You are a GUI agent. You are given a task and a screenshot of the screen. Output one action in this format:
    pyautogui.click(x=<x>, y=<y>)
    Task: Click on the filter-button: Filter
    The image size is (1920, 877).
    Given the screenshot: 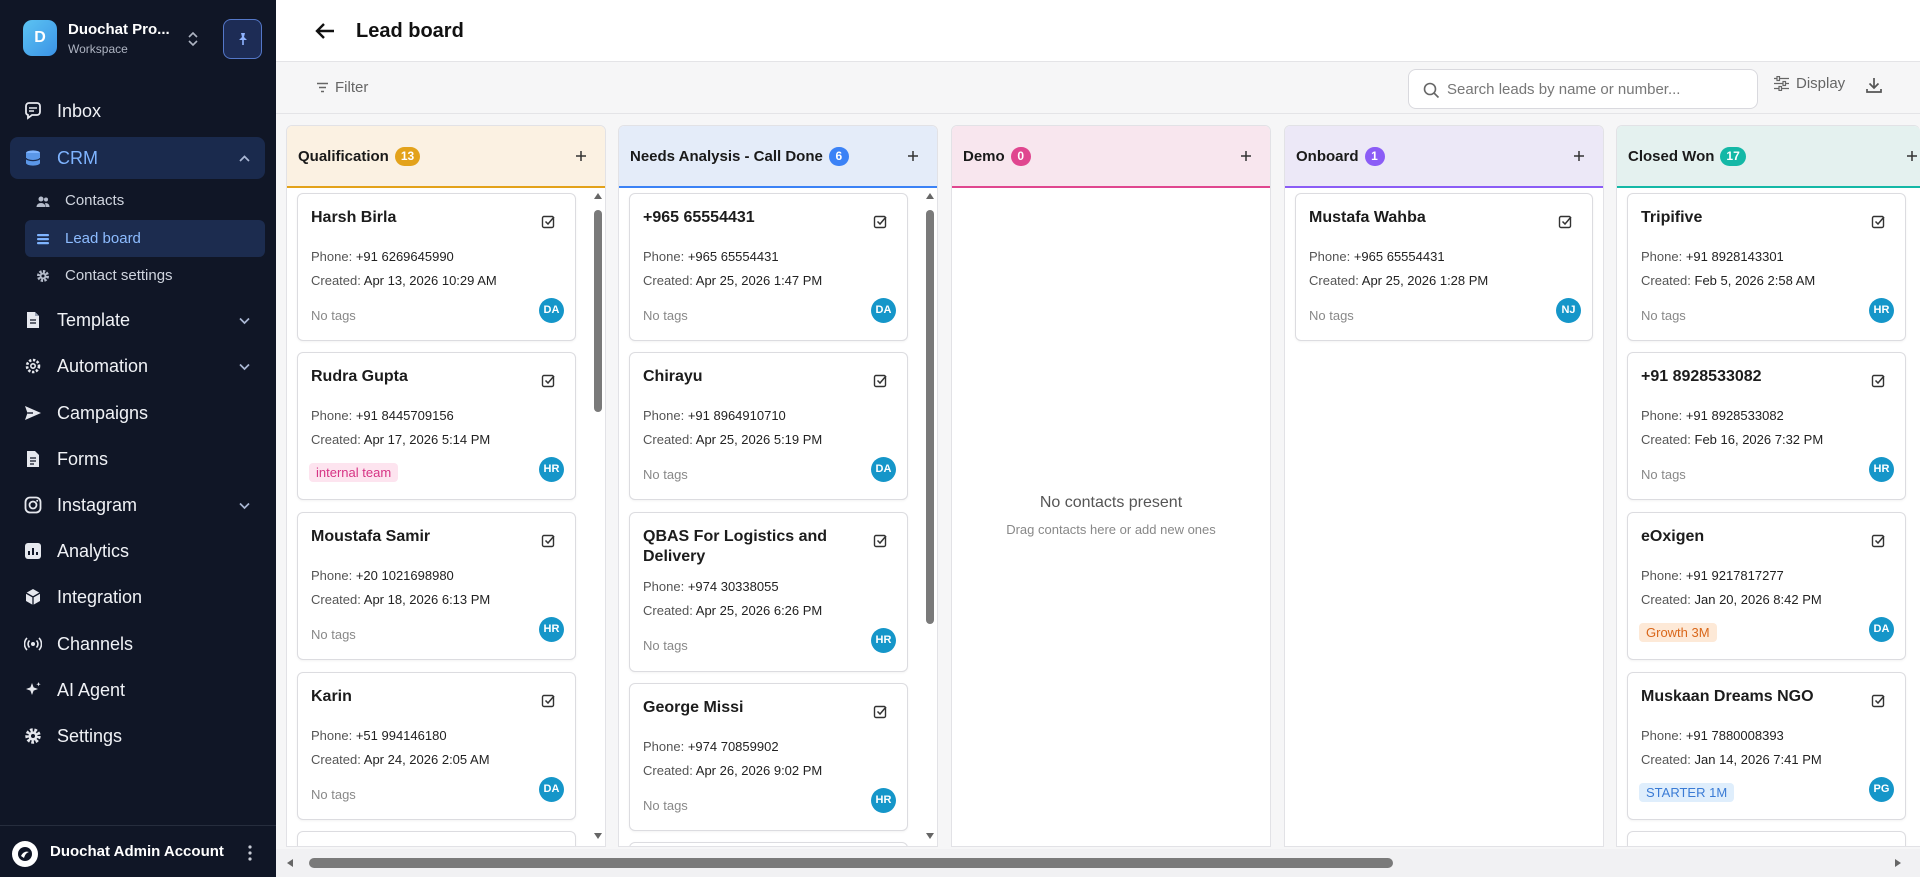 What is the action you would take?
    pyautogui.click(x=342, y=87)
    